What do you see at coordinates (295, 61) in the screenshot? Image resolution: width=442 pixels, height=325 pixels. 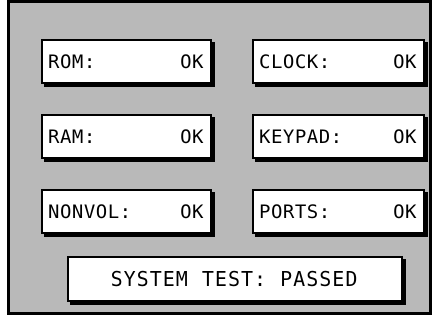 I see `clock-label: CLOCK:` at bounding box center [295, 61].